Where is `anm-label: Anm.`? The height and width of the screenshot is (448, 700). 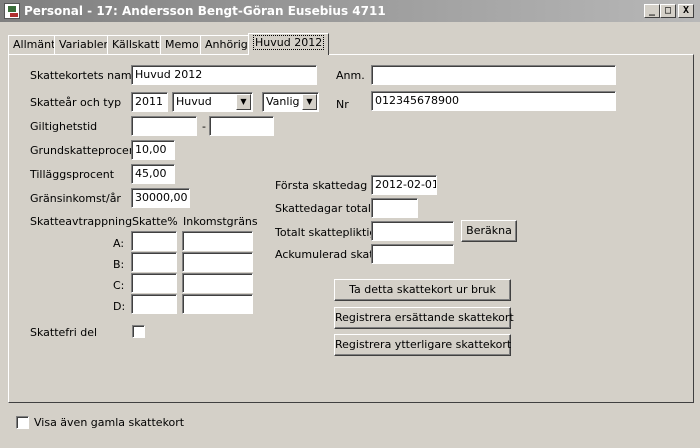
anm-label: Anm. is located at coordinates (350, 75).